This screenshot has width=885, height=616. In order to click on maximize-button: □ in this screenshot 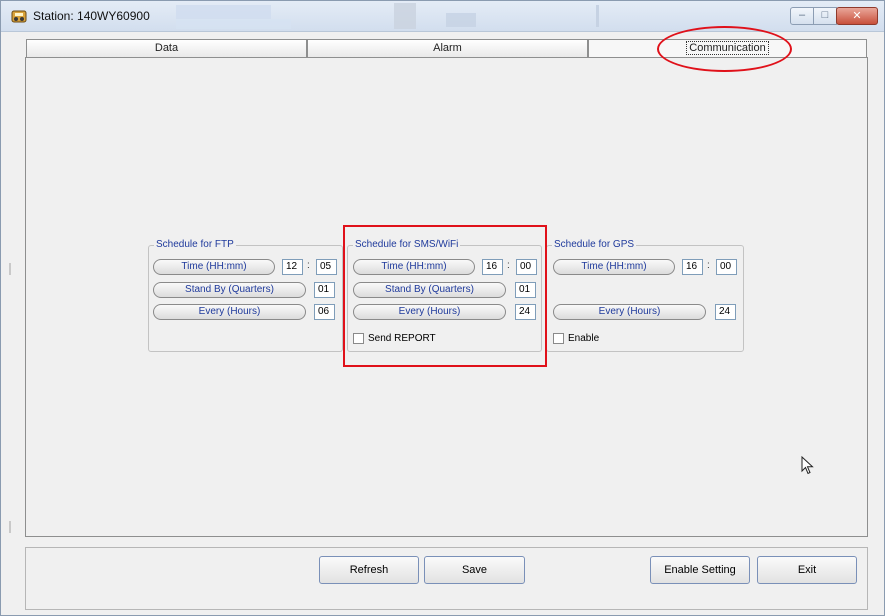, I will do `click(825, 16)`.